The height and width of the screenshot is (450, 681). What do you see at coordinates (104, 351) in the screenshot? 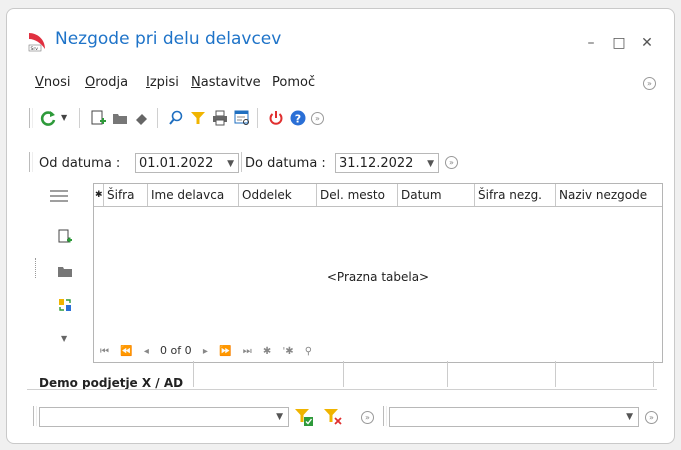
I see `first-record-icon: ⏮` at bounding box center [104, 351].